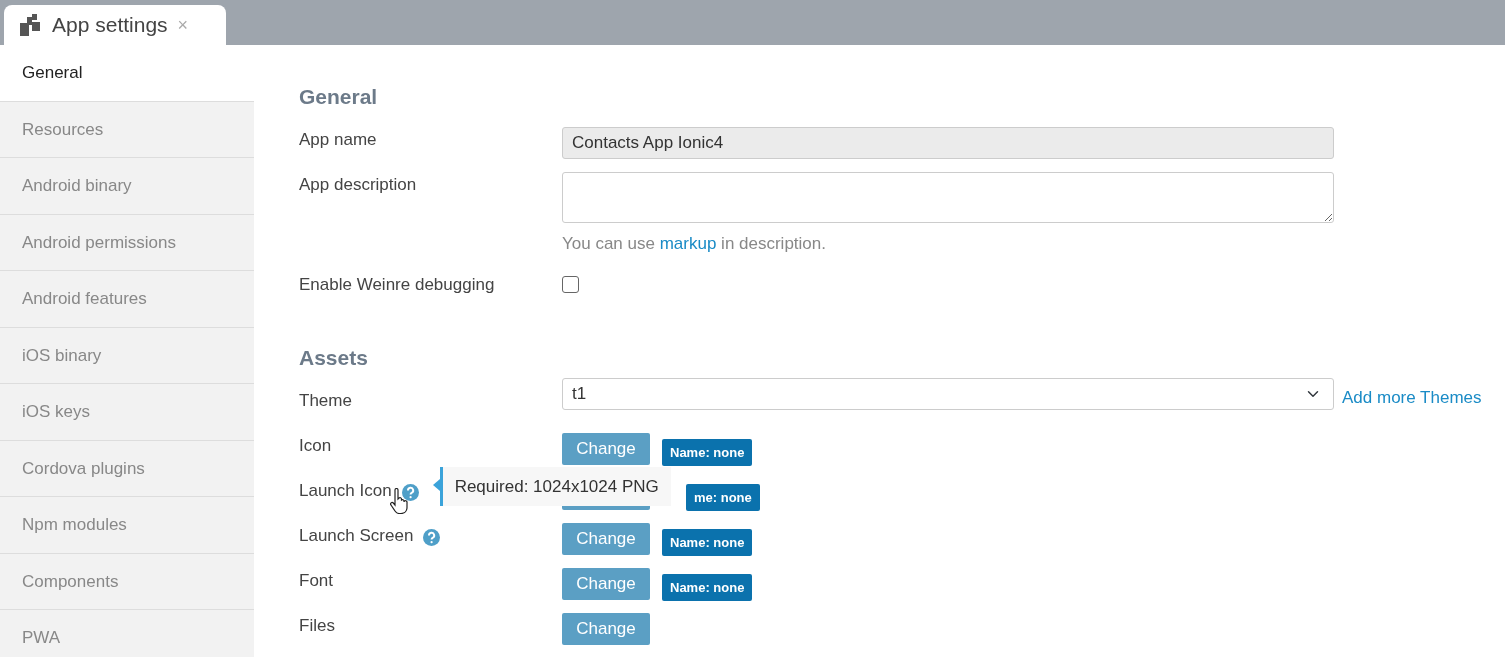  What do you see at coordinates (948, 197) in the screenshot?
I see `app-description-field` at bounding box center [948, 197].